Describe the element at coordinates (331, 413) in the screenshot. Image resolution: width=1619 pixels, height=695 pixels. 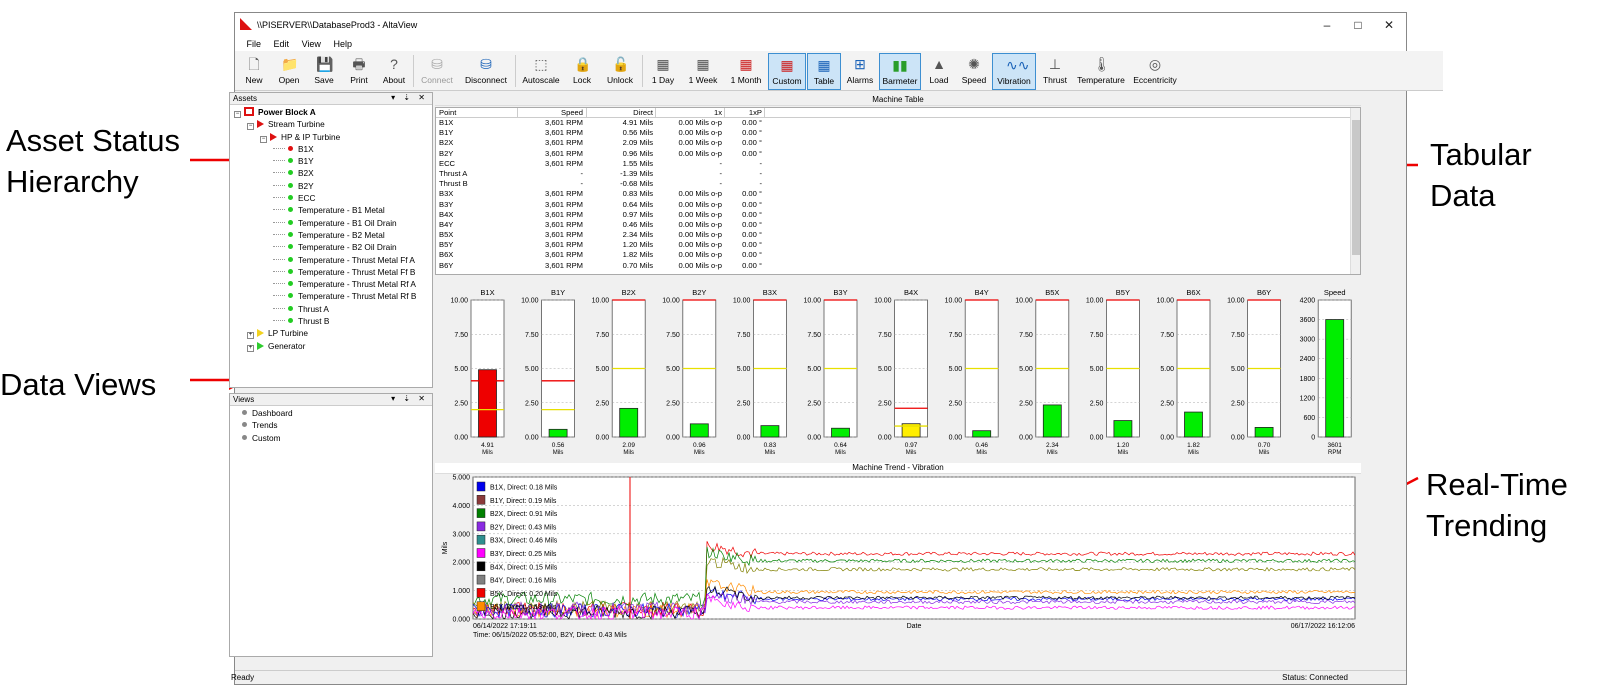
I see `view-item-dashboard: Dashboard` at that location.